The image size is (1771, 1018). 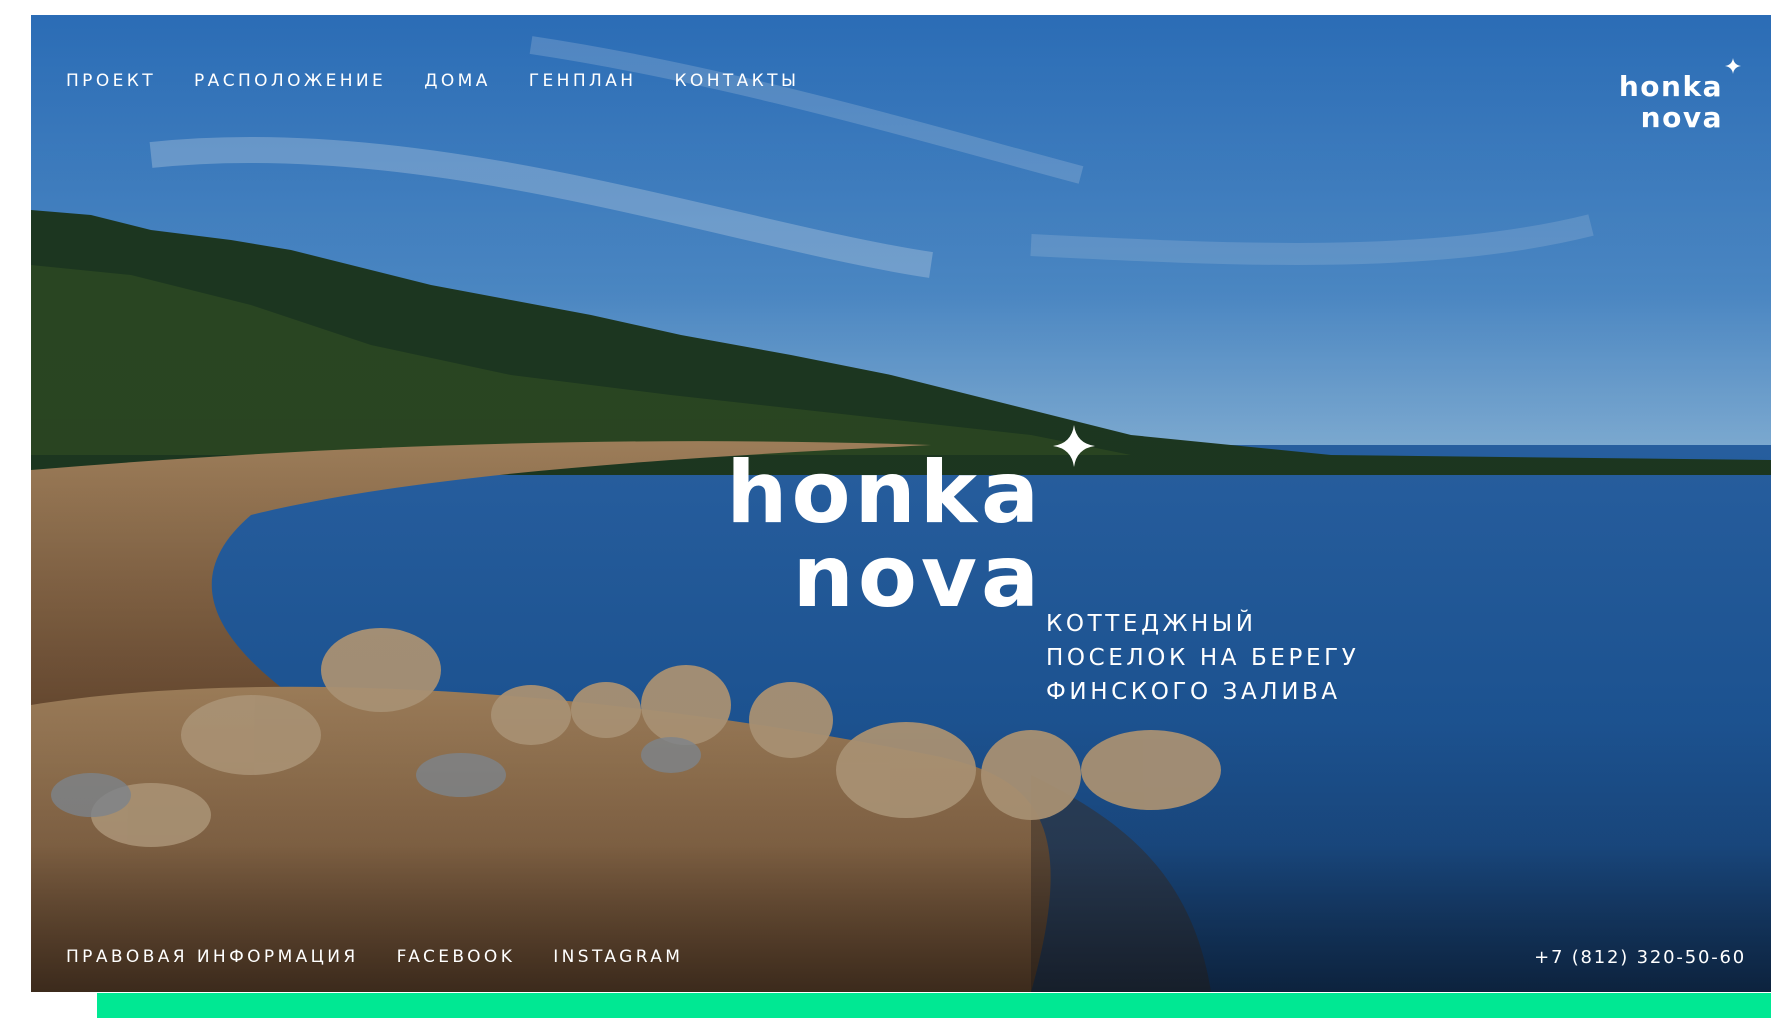 What do you see at coordinates (111, 81) in the screenshot?
I see `nav-link-project: ПРОЕКТ` at bounding box center [111, 81].